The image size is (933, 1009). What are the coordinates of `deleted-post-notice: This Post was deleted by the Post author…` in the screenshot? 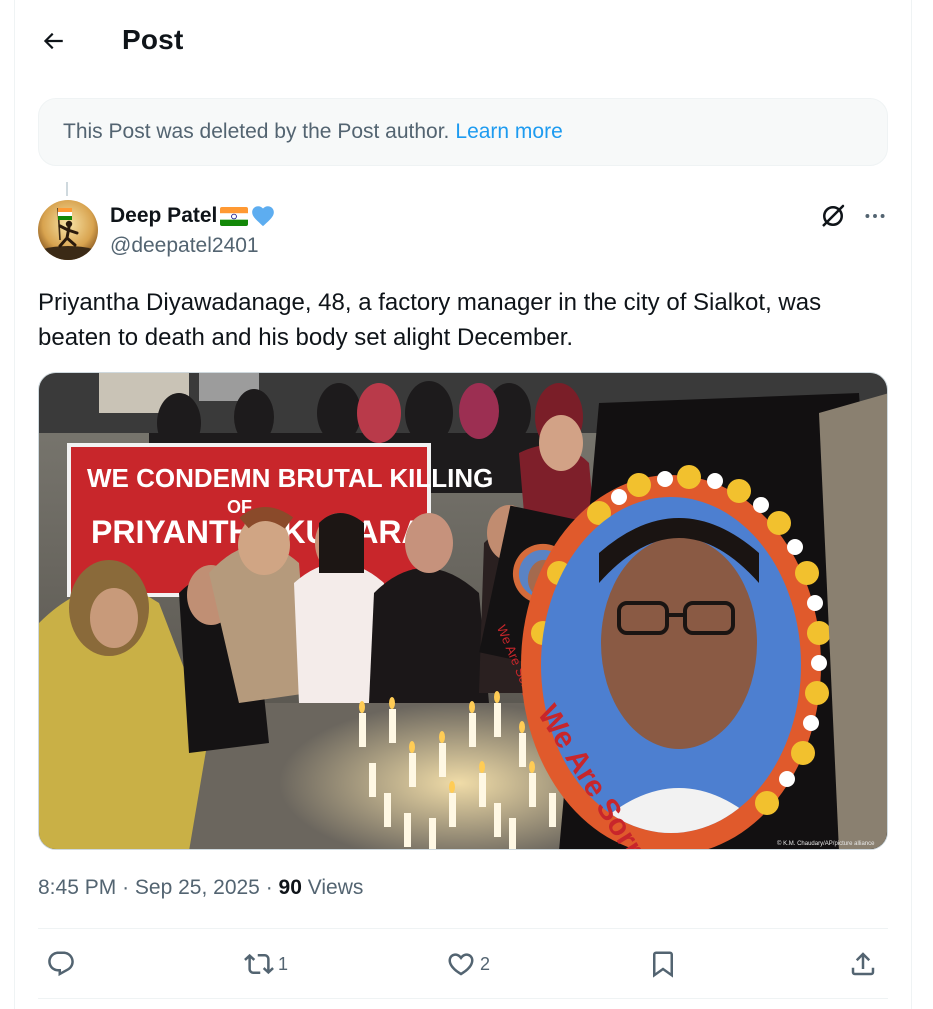 It's located at (463, 132).